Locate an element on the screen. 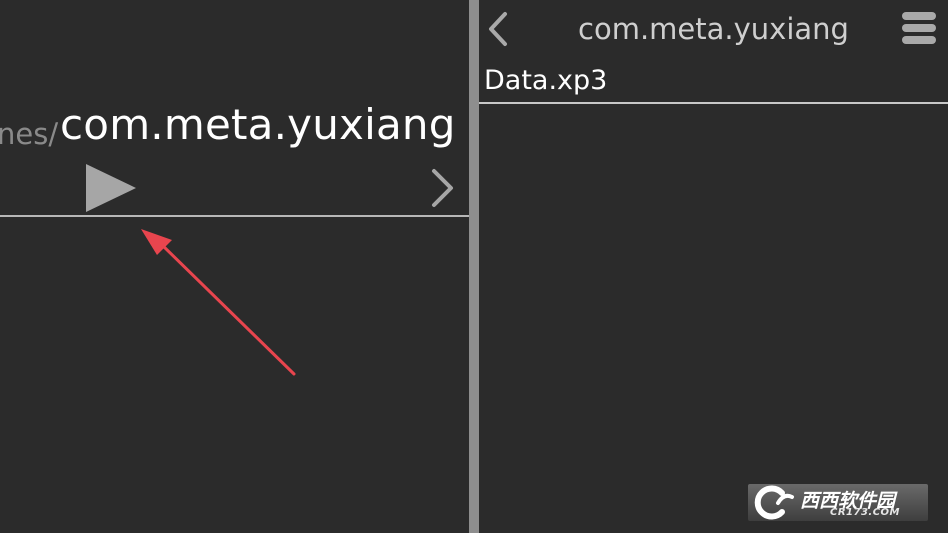  file-row: Data.xp3 is located at coordinates (713, 83).